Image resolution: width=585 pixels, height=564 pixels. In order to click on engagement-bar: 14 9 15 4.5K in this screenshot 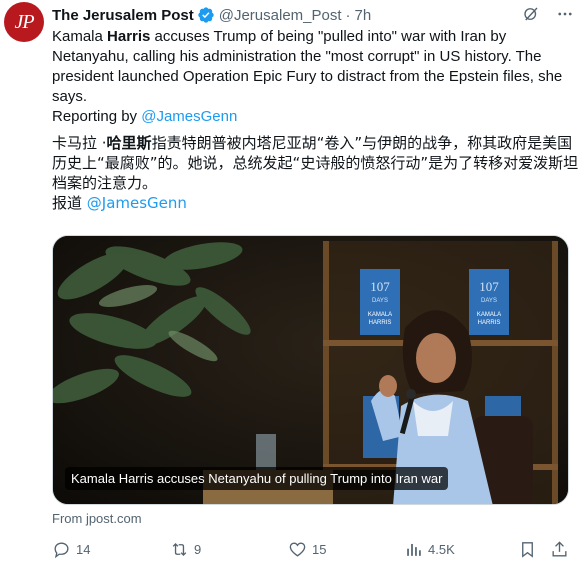, I will do `click(312, 549)`.